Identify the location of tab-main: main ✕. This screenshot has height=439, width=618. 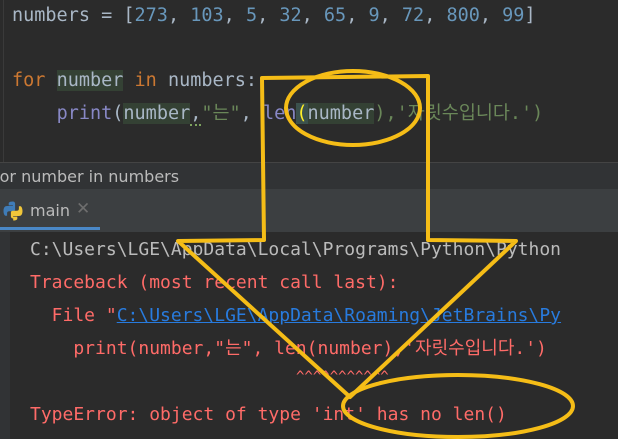
(50, 211).